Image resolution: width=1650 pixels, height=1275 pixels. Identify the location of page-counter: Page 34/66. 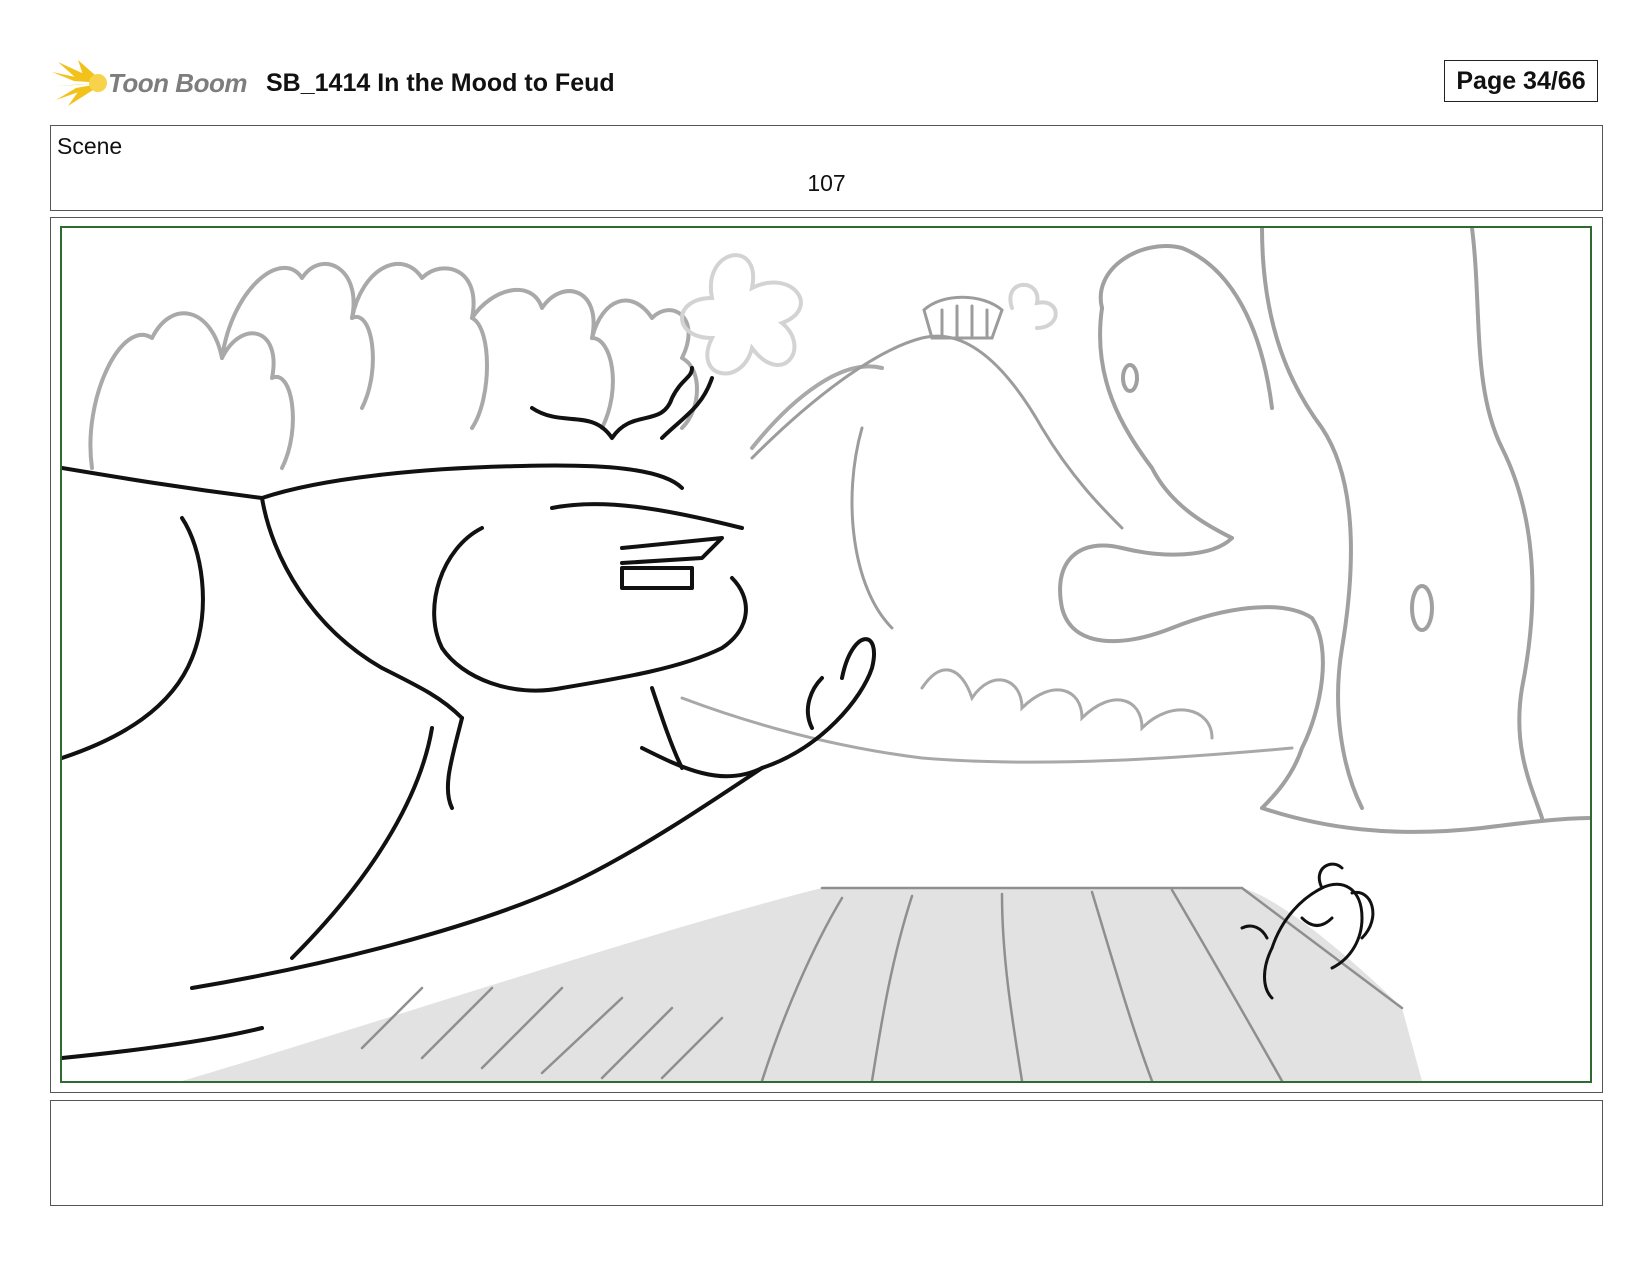
(1521, 81).